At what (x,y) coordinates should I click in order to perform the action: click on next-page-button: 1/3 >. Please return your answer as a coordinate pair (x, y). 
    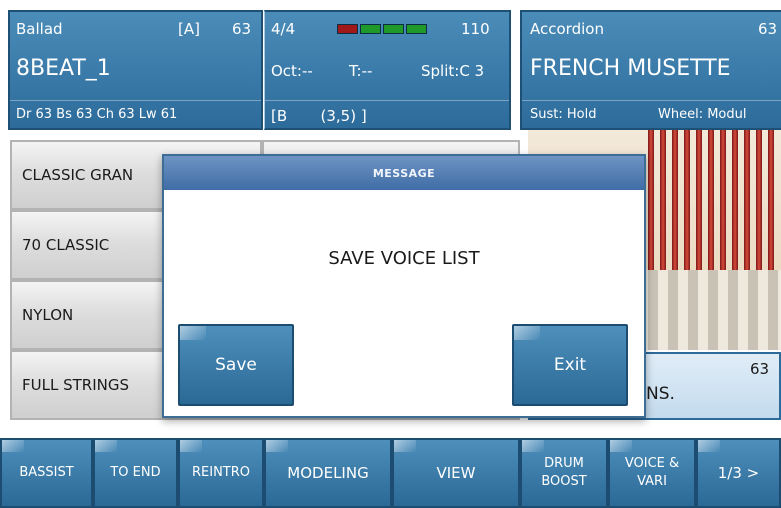
    Looking at the image, I should click on (738, 473).